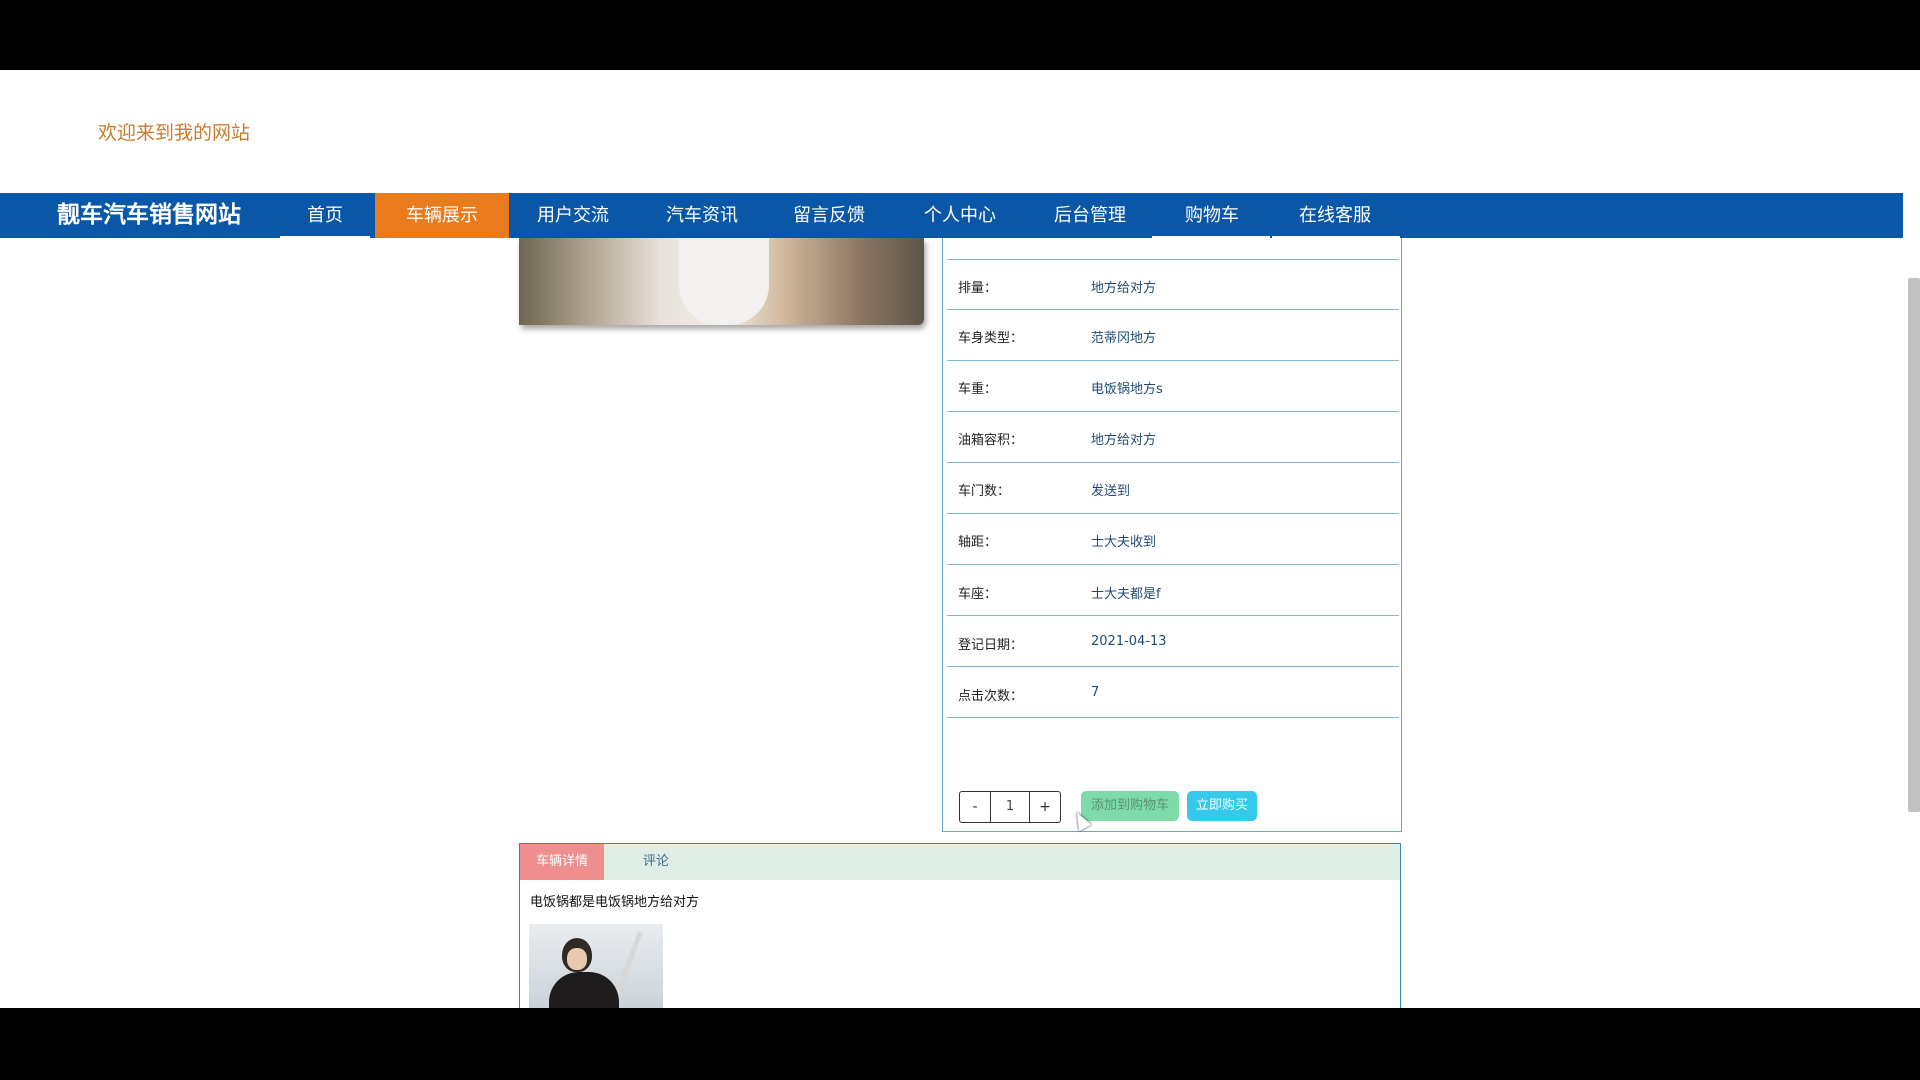 This screenshot has width=1920, height=1080. I want to click on info-row-displacement: 排量： 地方给对方, so click(1173, 284).